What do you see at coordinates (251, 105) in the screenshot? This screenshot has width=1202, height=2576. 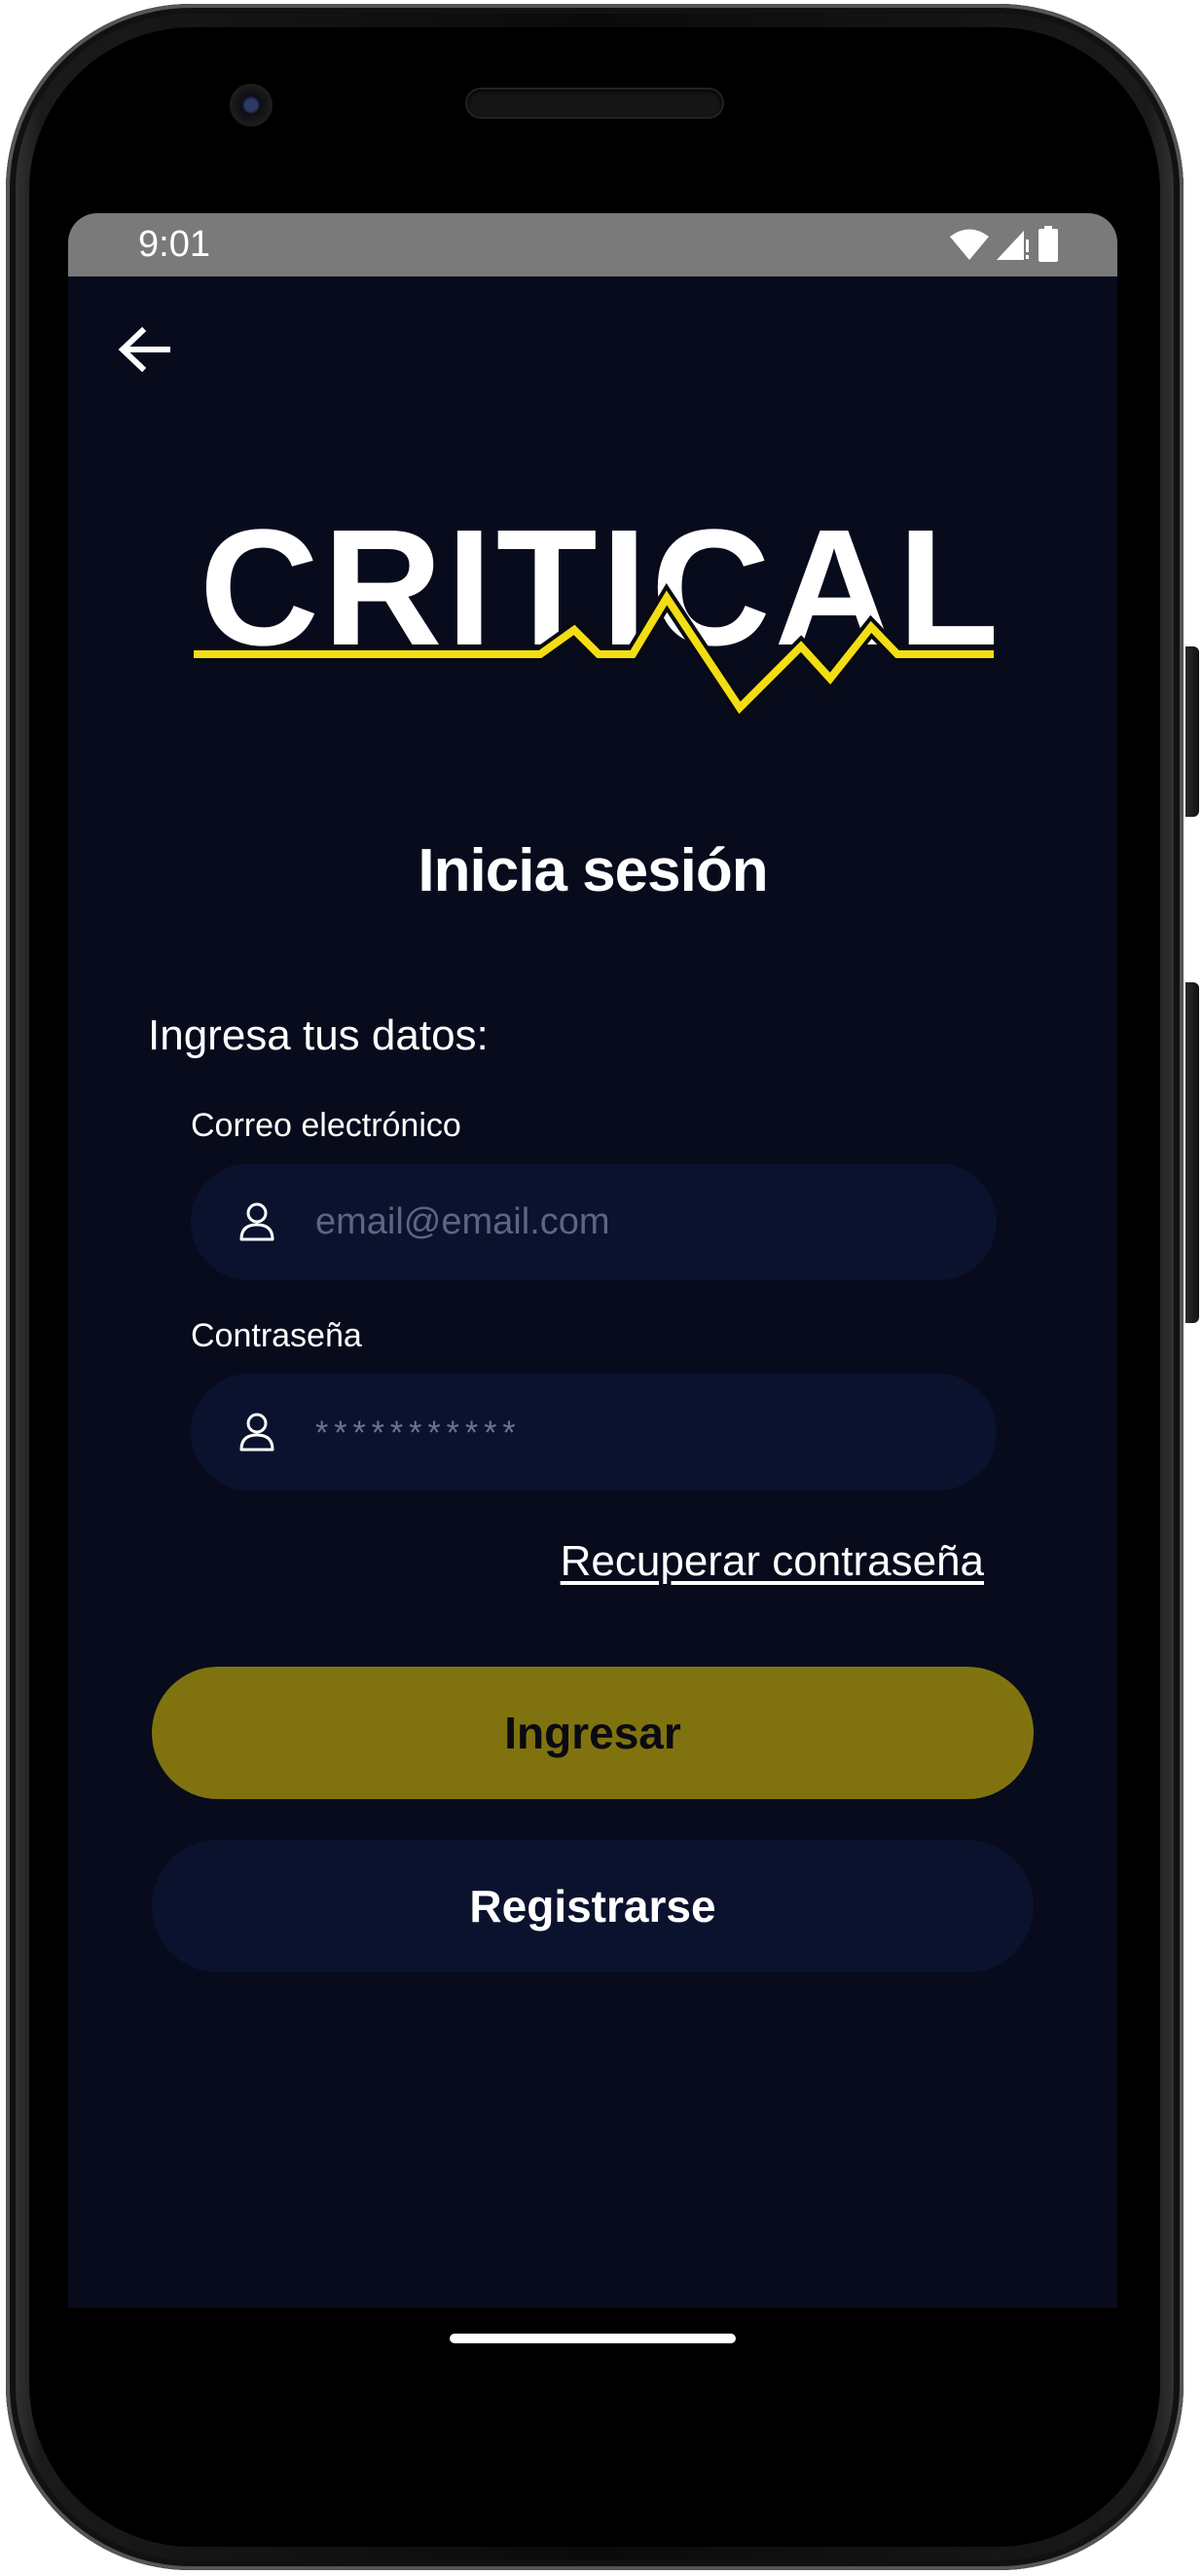 I see `front-camera` at bounding box center [251, 105].